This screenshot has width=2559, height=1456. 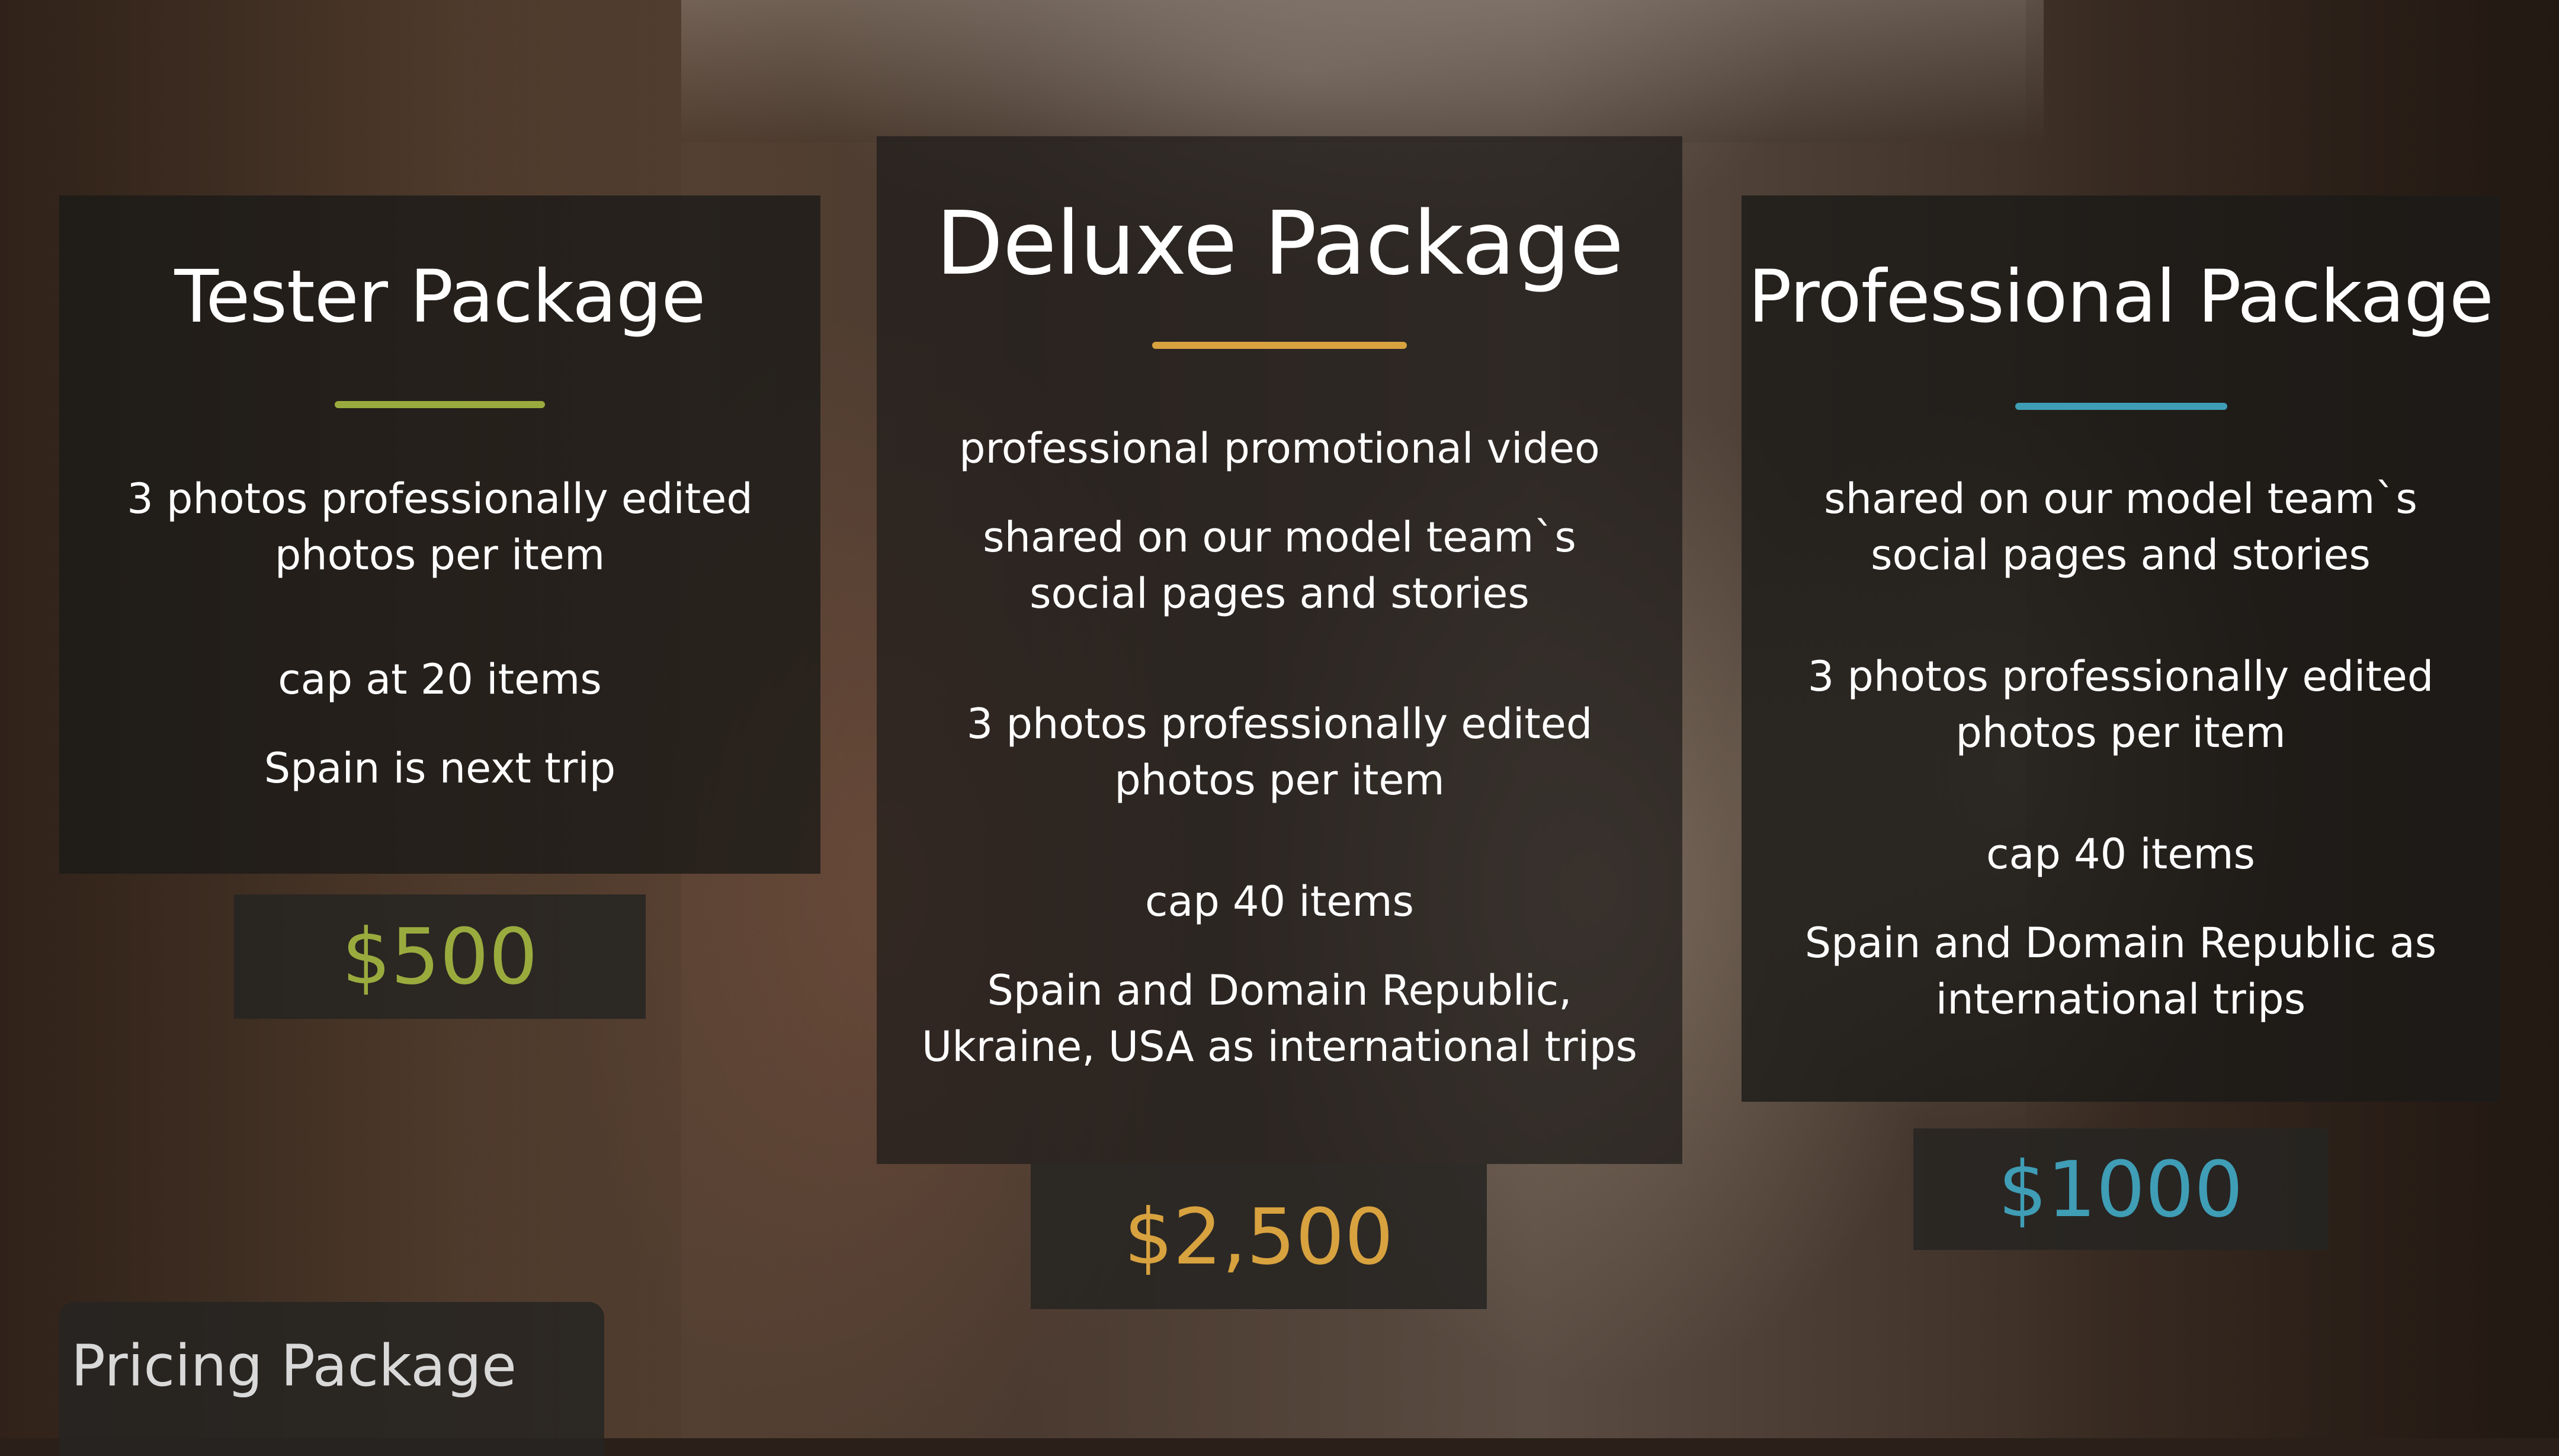 I want to click on background-beam, so click(x=1362, y=71).